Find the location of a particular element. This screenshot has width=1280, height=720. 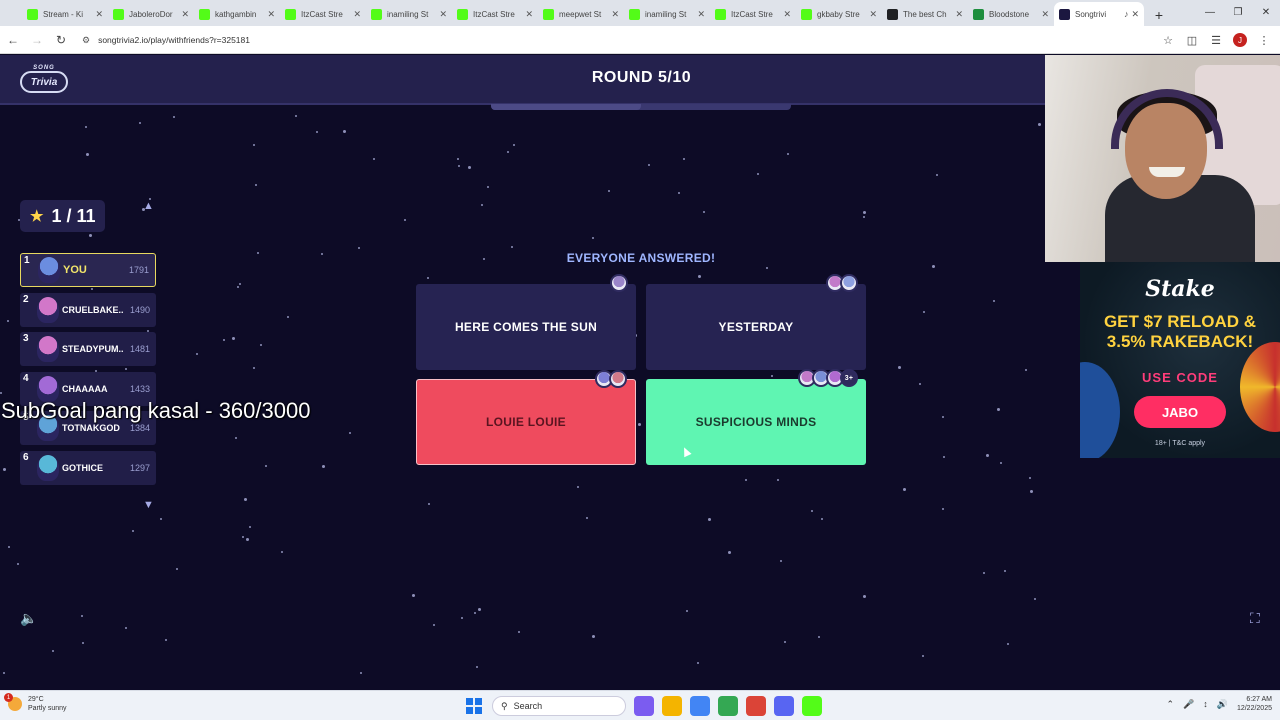

browser-tab: Stream - Ki ✕ is located at coordinates (65, 14).